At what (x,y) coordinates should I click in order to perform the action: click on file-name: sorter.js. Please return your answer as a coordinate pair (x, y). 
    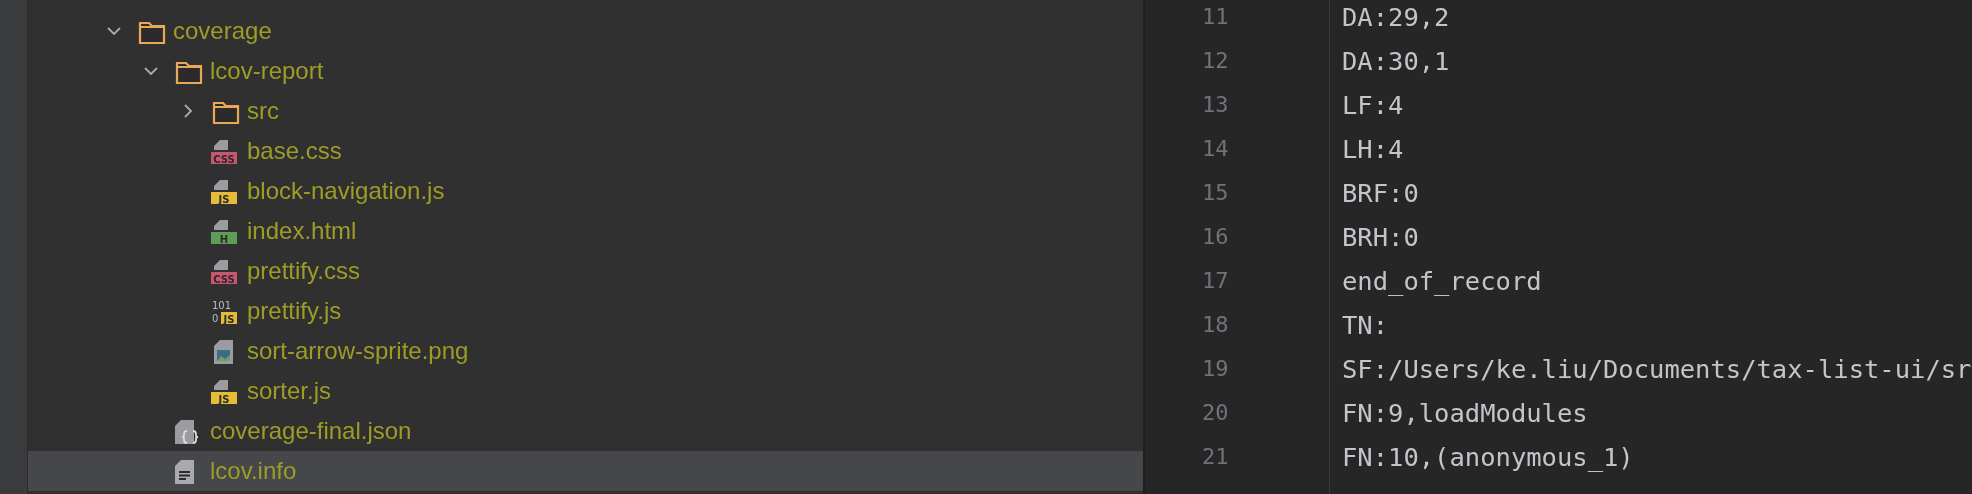
    Looking at the image, I should click on (289, 391).